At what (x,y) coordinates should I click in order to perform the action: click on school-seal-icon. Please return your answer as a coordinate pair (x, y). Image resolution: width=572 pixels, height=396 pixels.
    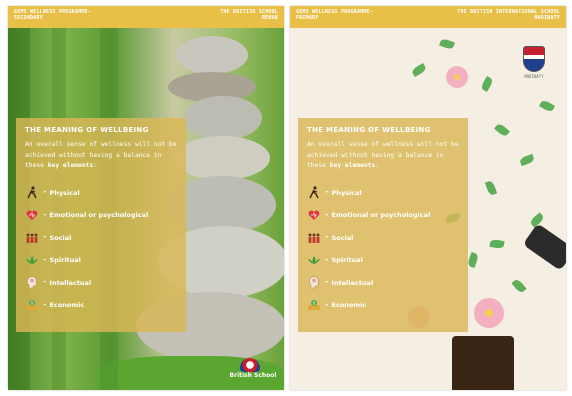
    Looking at the image, I should click on (250, 365).